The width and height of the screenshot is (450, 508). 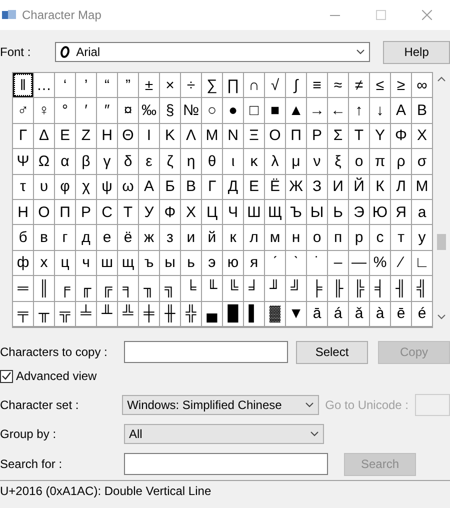 I want to click on character-cell: ǎ, so click(x=359, y=314).